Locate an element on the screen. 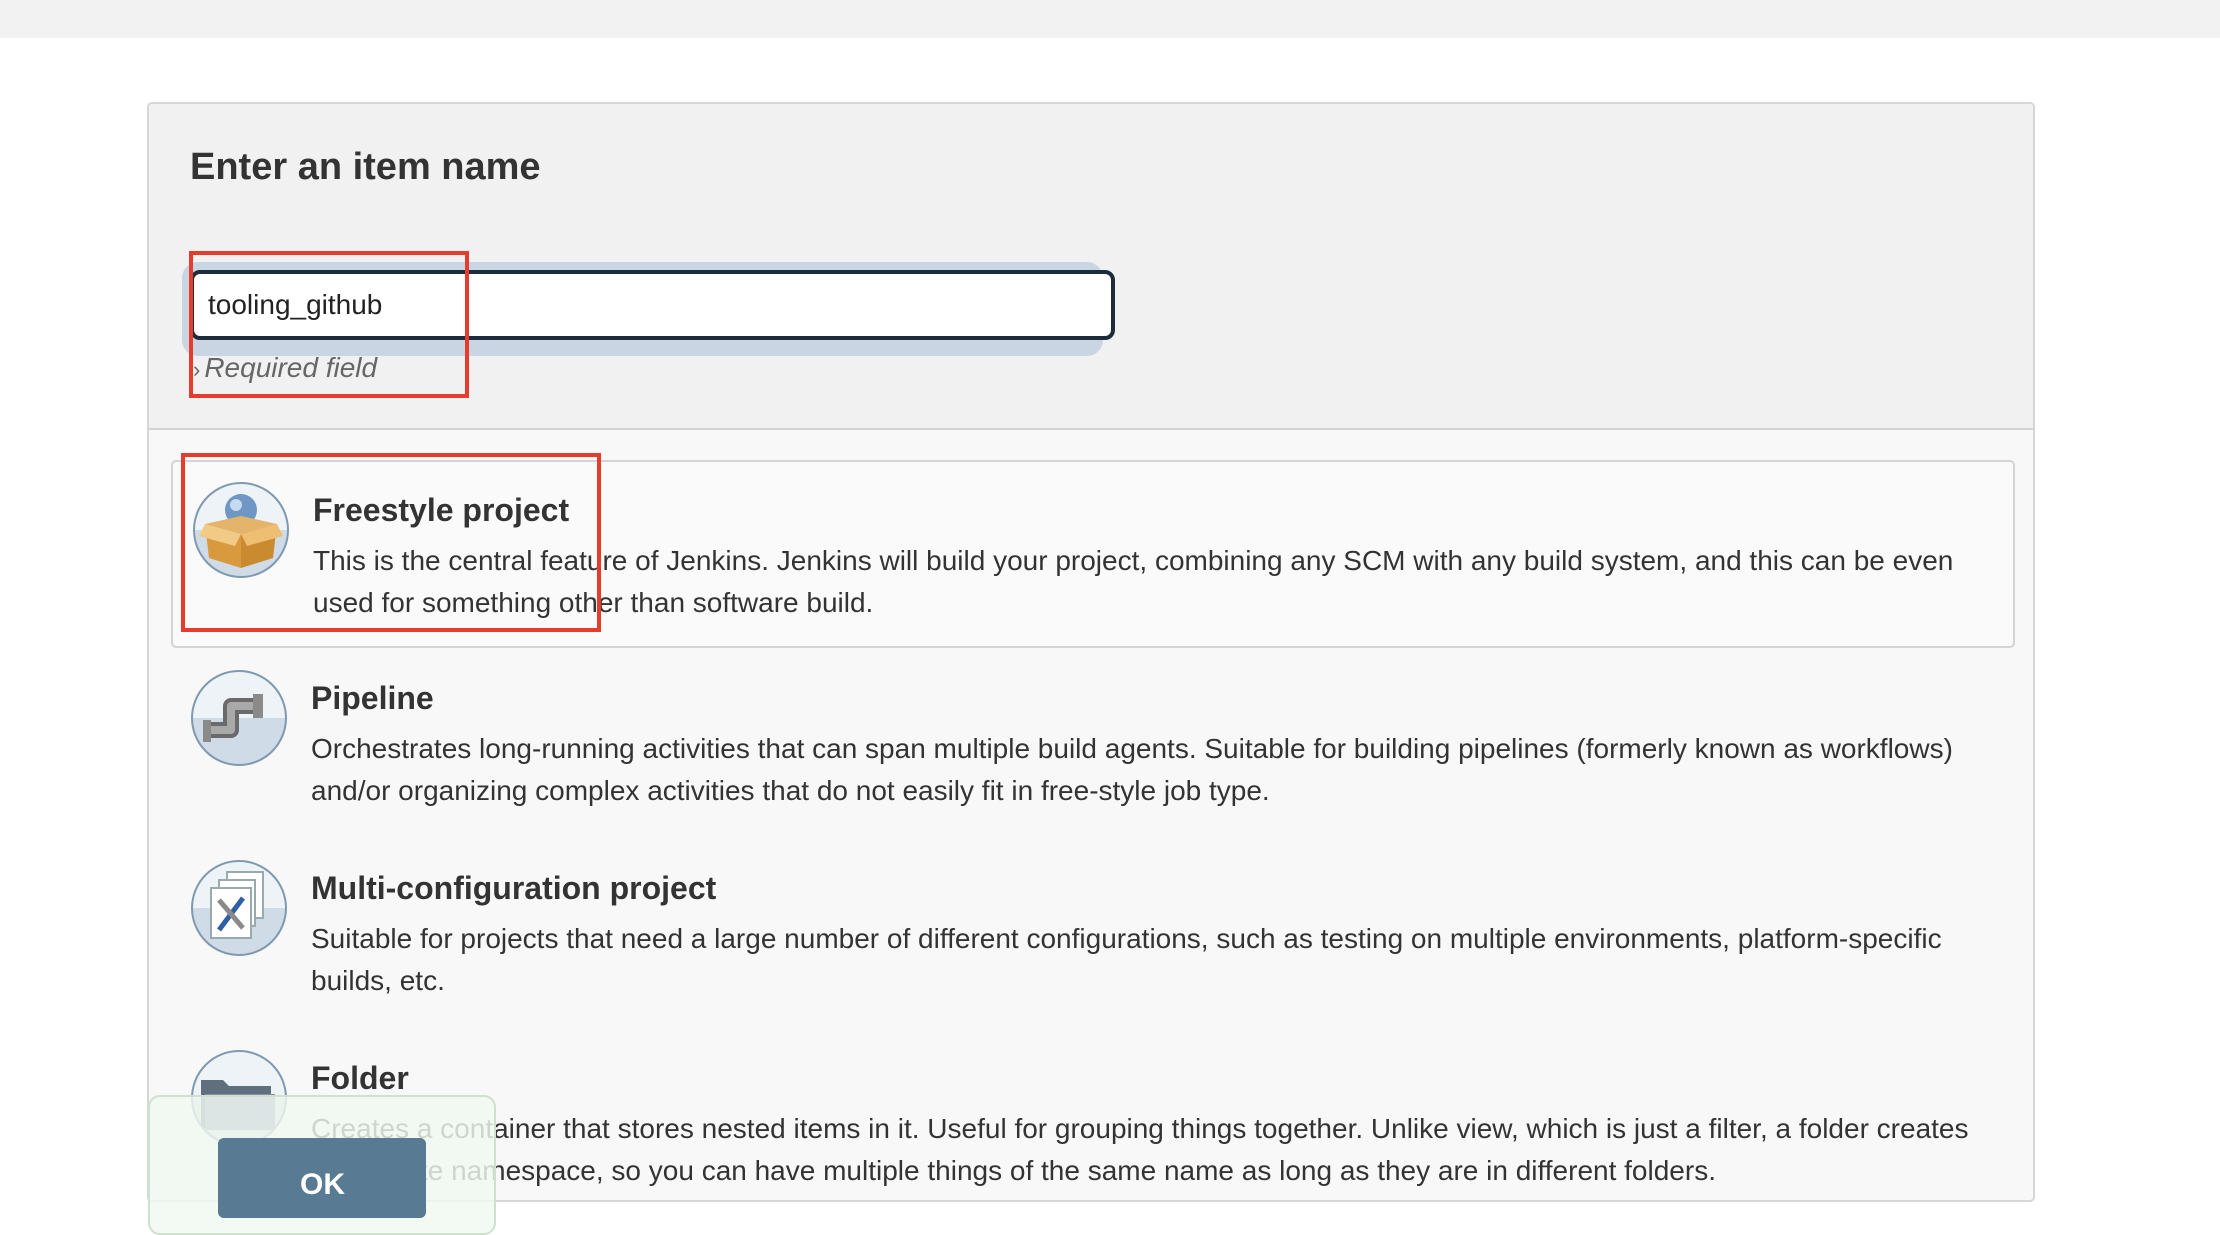 This screenshot has height=1235, width=2220. item-name-focus-ring is located at coordinates (648, 309).